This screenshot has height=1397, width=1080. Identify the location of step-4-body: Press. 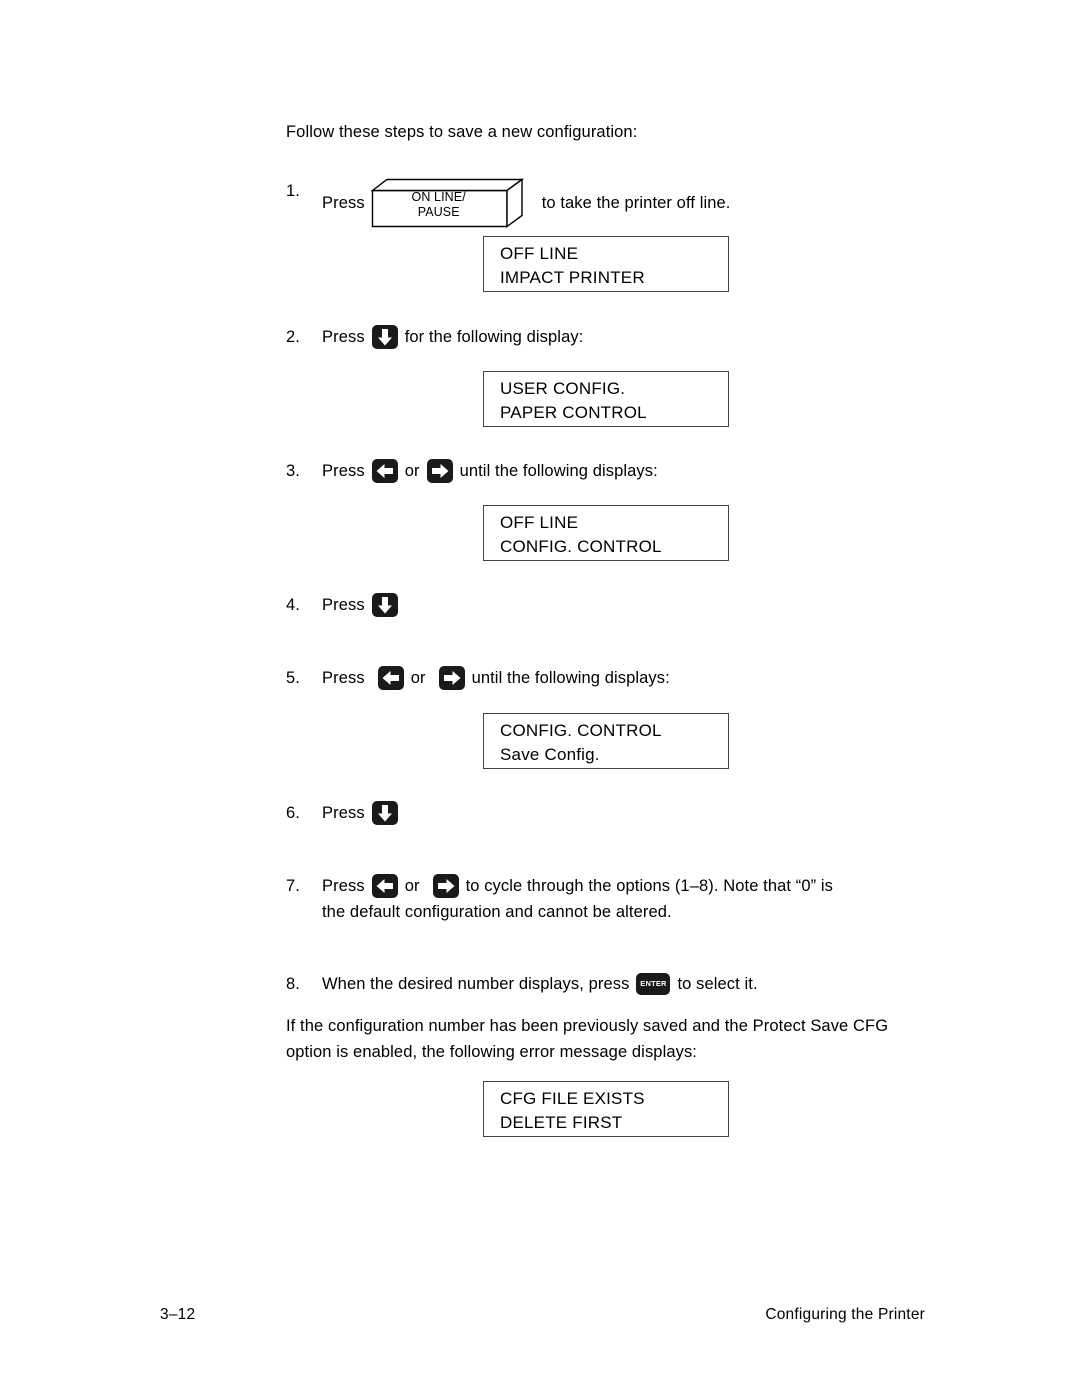
(360, 605).